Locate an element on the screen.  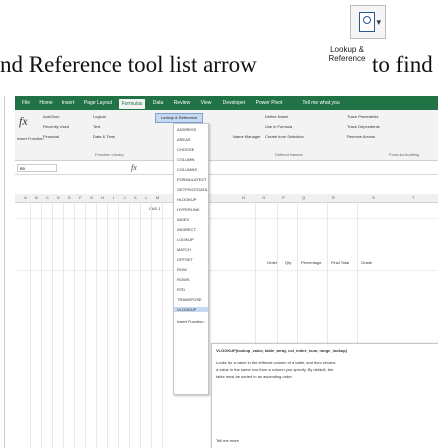
logical-button: Logical is located at coordinates (99, 116).